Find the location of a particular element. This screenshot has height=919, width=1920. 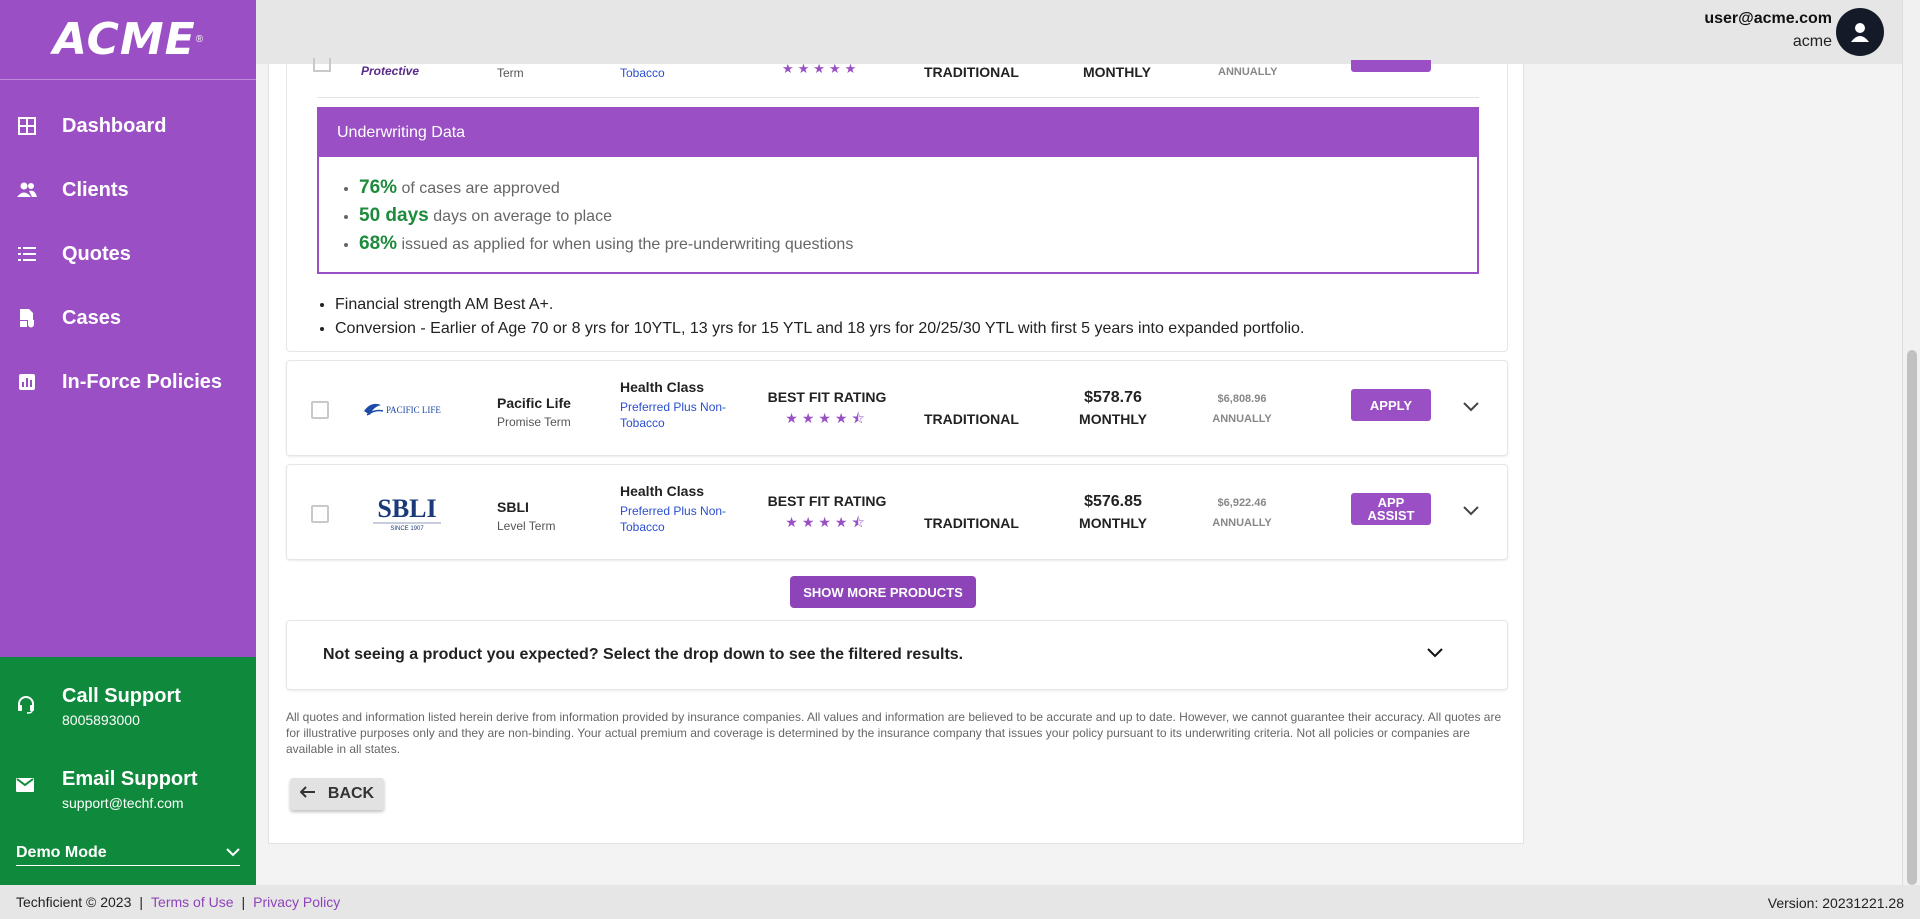

mail-icon is located at coordinates (27, 787).